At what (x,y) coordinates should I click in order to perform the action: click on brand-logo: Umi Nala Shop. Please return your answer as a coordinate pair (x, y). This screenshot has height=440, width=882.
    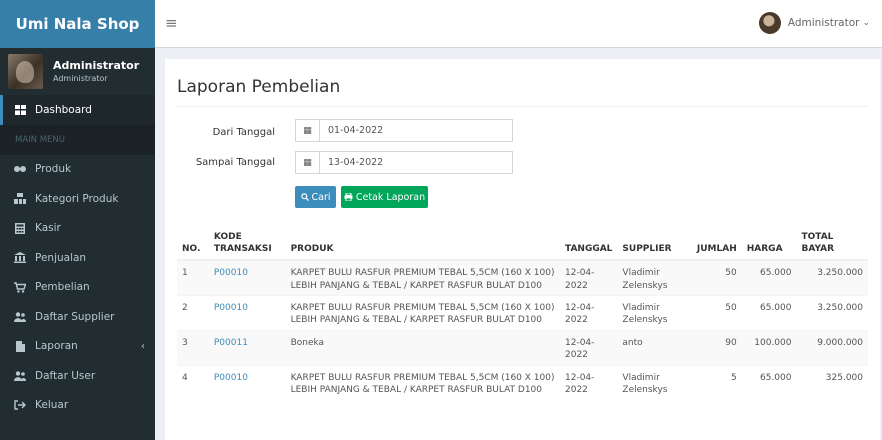
    Looking at the image, I should click on (77, 24).